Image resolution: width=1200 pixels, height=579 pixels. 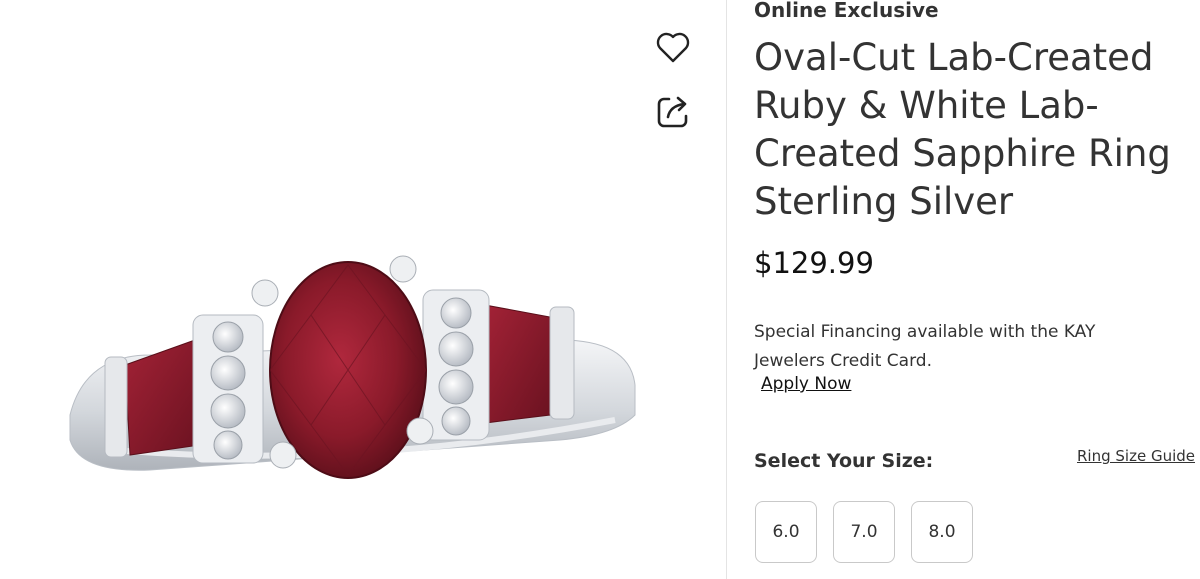 What do you see at coordinates (786, 532) in the screenshot?
I see `size-option-6: 6.0` at bounding box center [786, 532].